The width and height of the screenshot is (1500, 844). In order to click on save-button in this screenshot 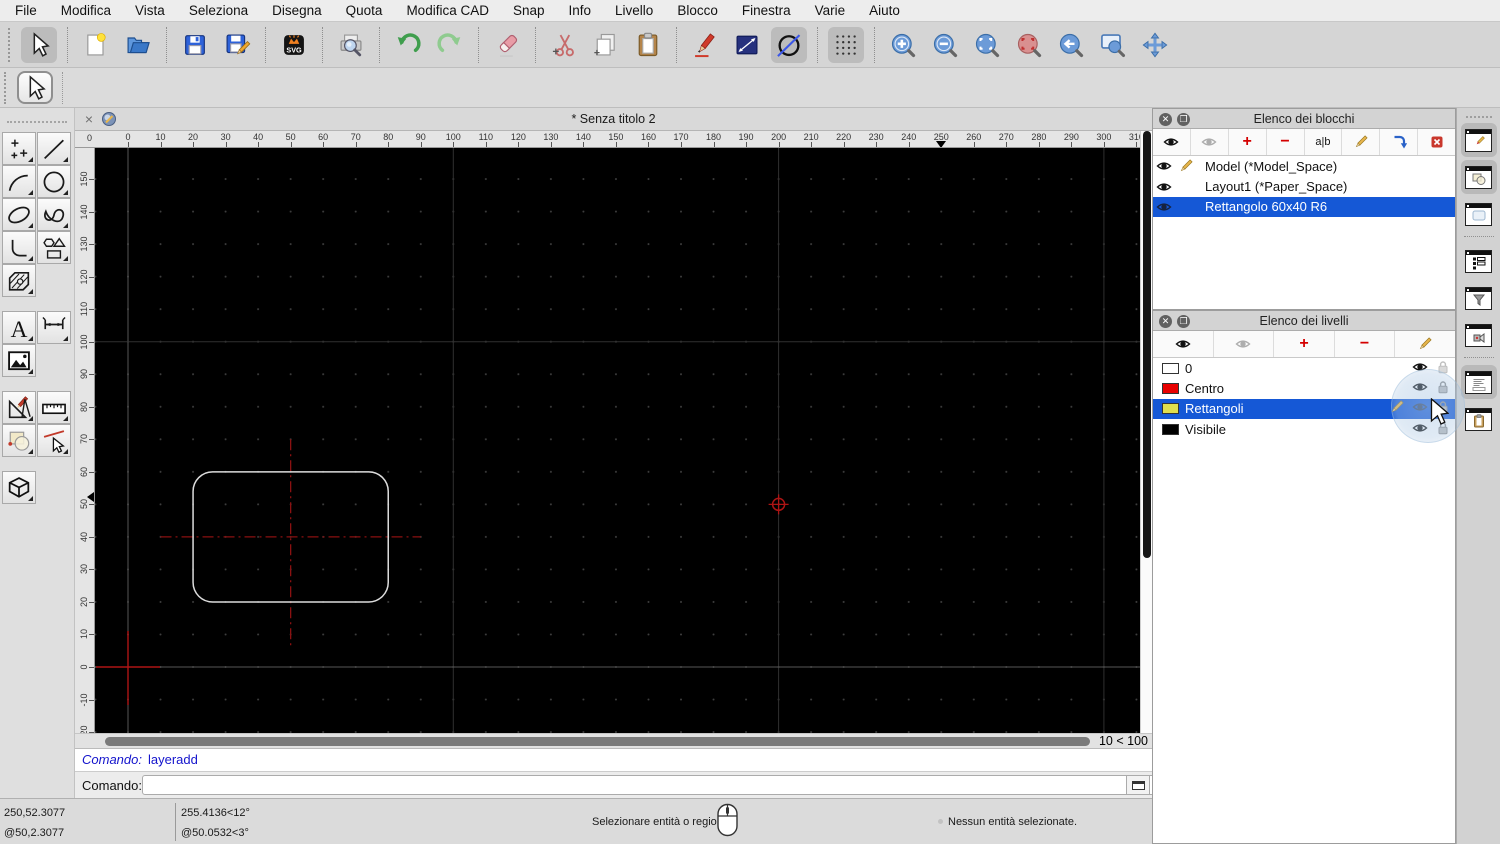, I will do `click(195, 45)`.